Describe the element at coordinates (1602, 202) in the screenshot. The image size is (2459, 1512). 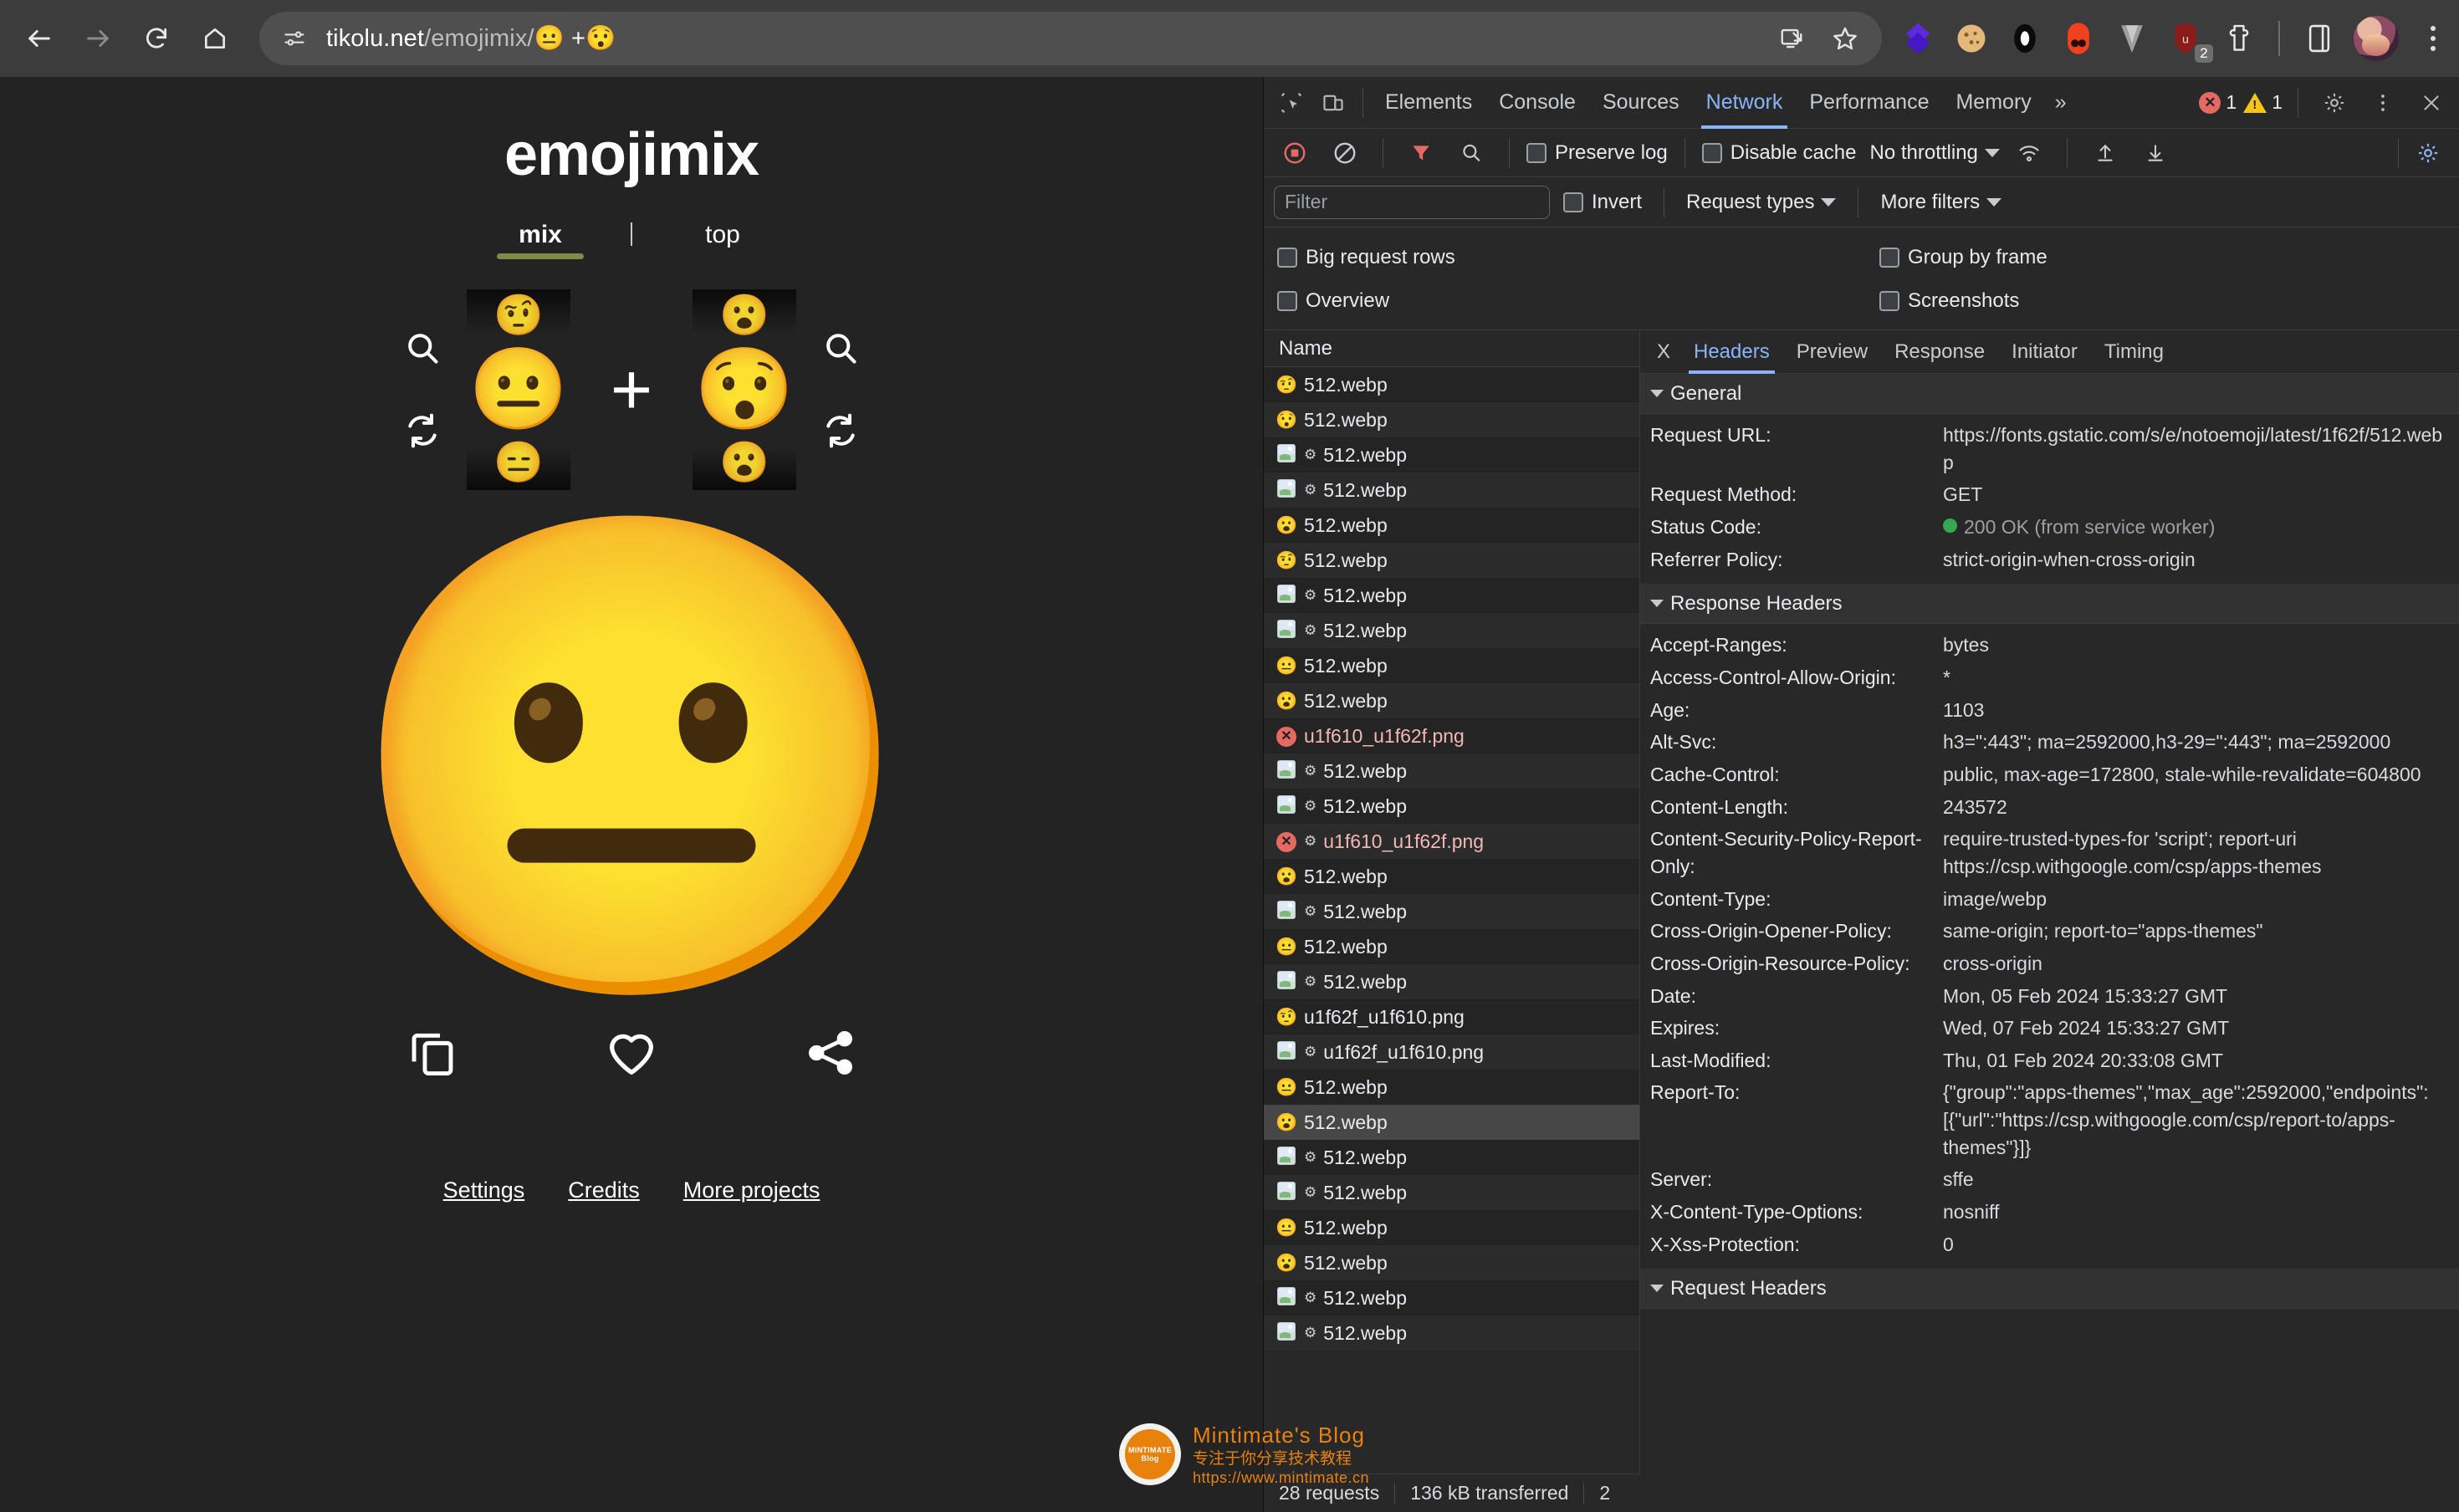
I see `invert-checkbox: Invert` at that location.